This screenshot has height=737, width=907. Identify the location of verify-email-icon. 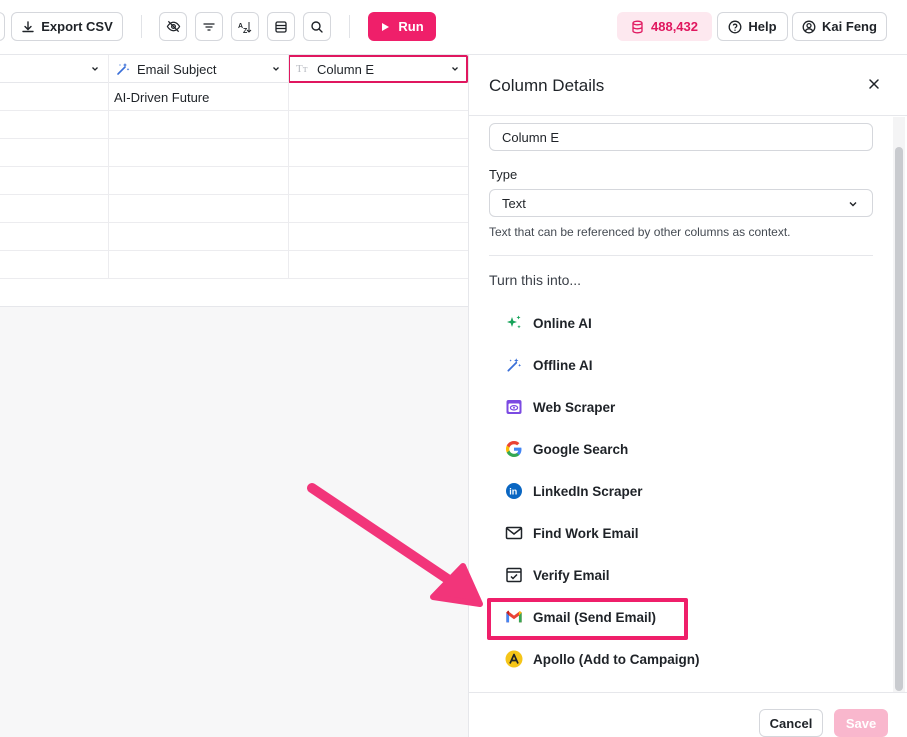
(514, 575).